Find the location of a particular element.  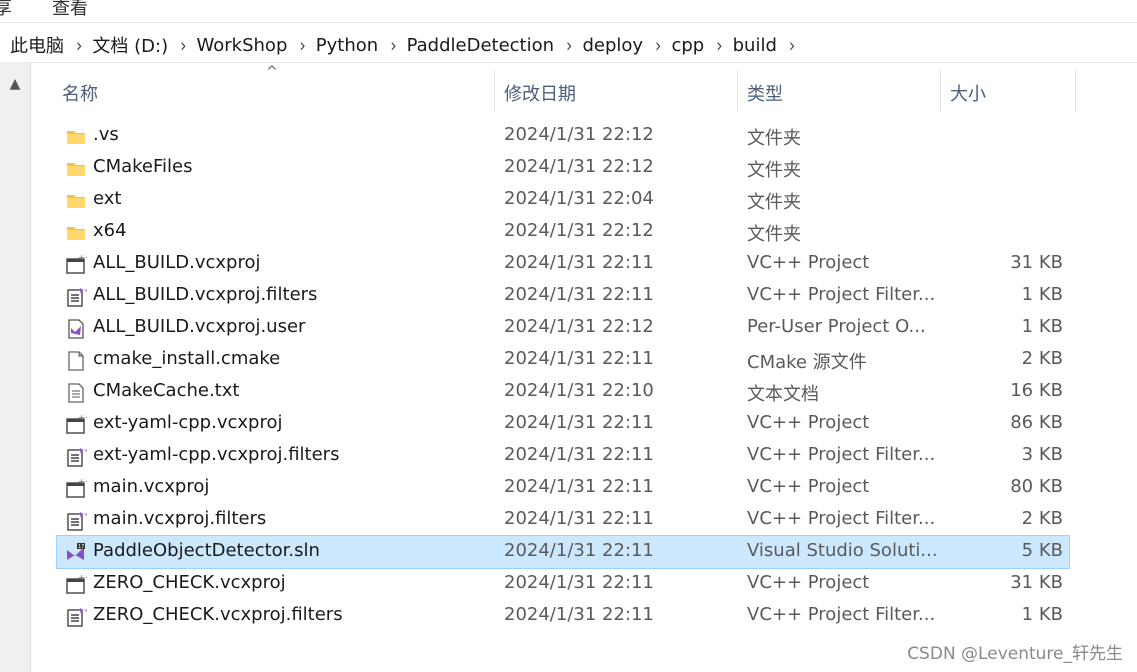

text-file-icon is located at coordinates (76, 393).